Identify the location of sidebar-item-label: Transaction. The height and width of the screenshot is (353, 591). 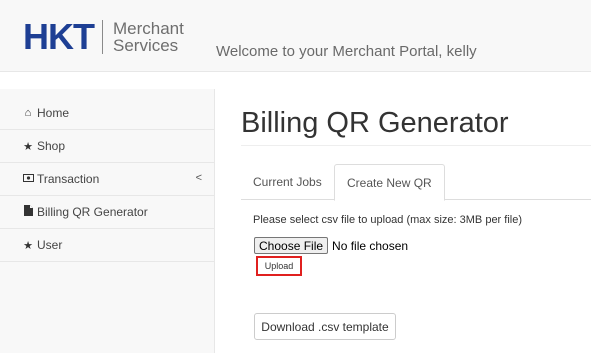
(68, 179).